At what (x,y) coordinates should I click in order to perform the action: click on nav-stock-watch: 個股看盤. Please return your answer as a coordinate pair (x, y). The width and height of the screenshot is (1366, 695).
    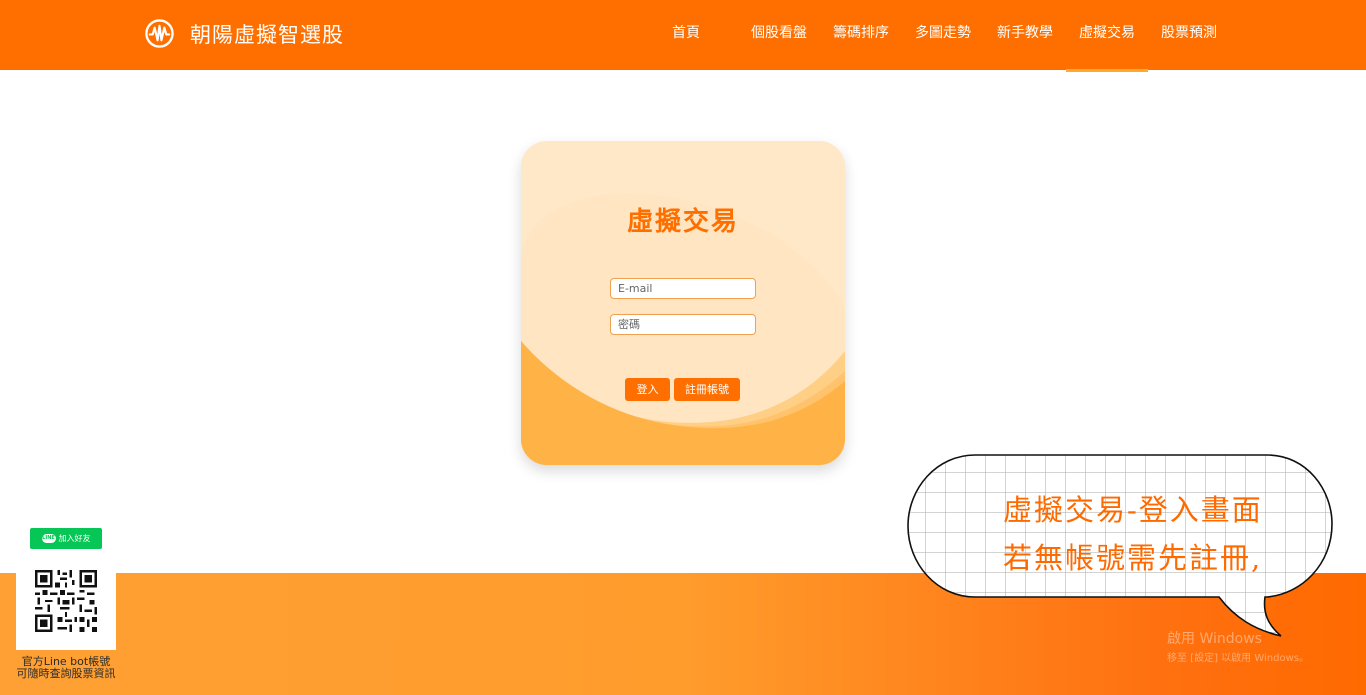
    Looking at the image, I should click on (779, 35).